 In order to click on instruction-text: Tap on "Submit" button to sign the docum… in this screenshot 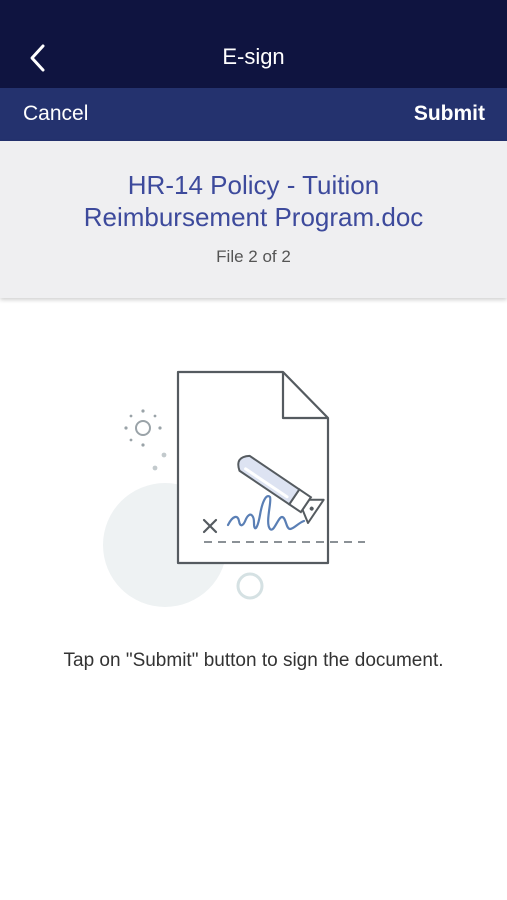, I will do `click(253, 660)`.